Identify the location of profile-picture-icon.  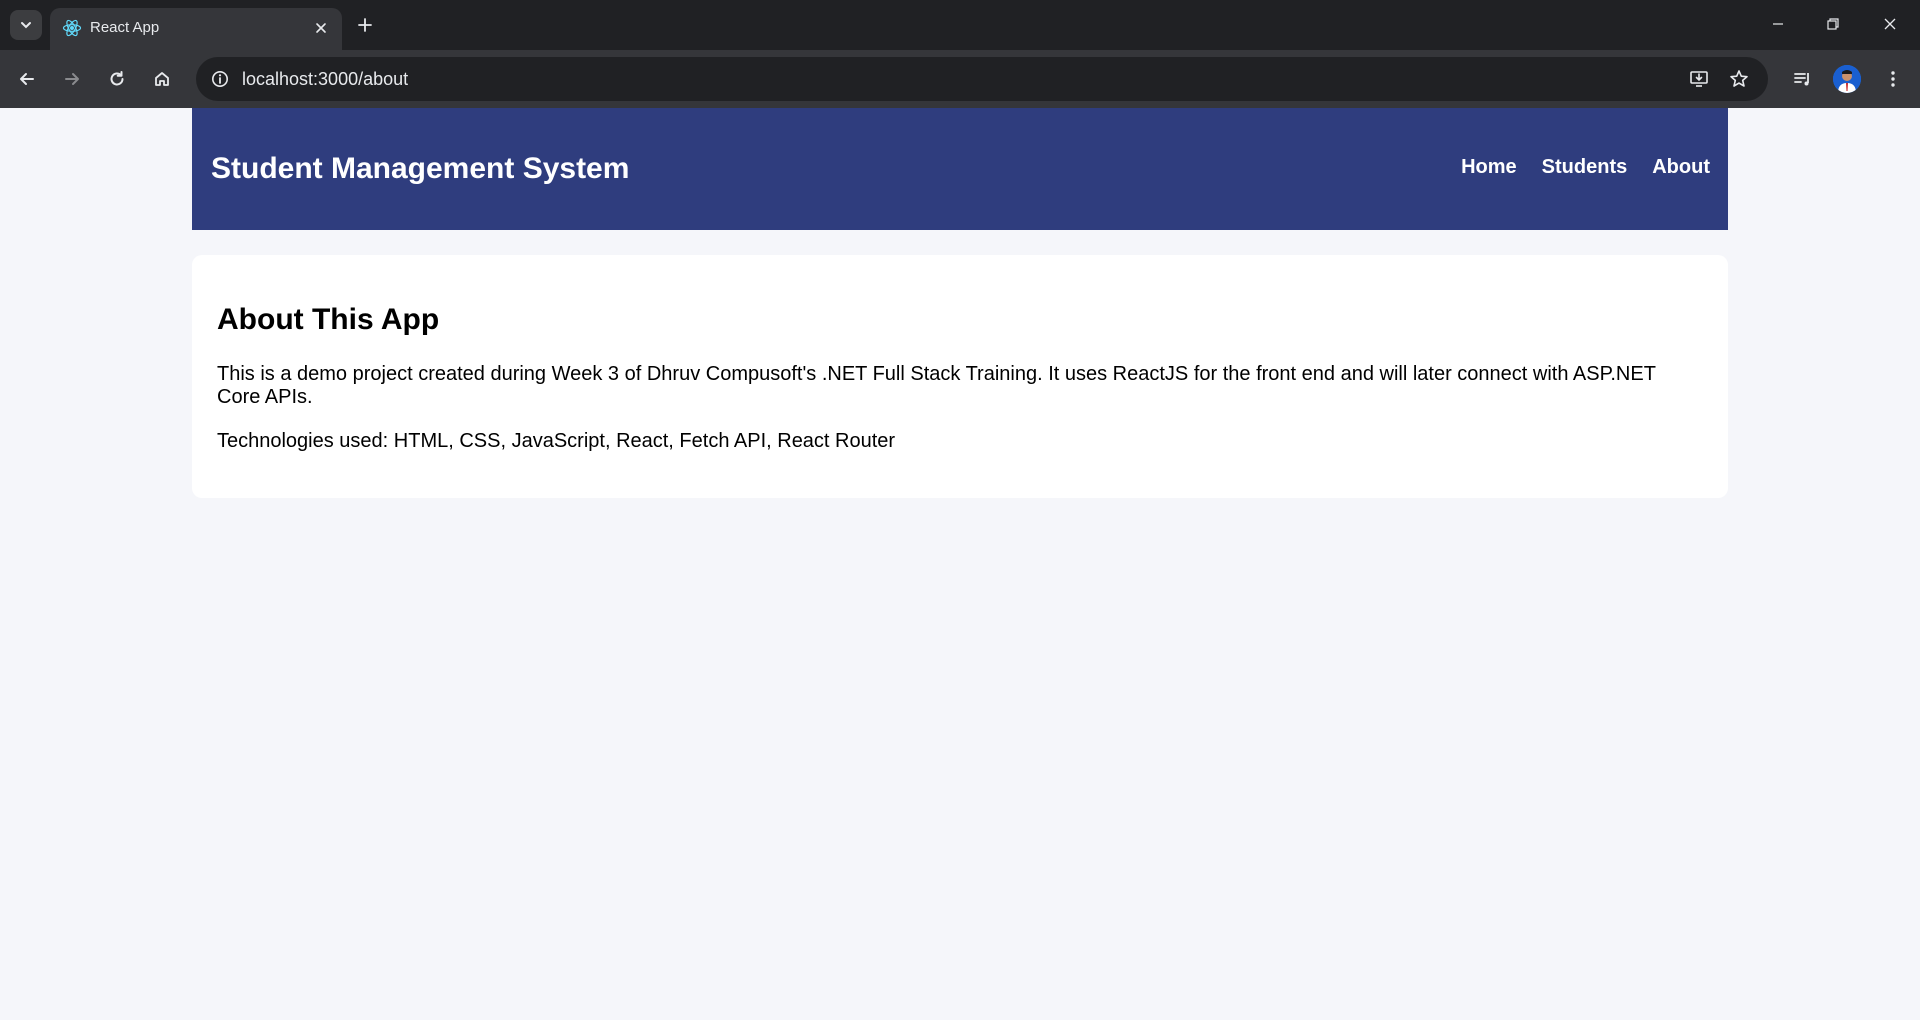
(1847, 79).